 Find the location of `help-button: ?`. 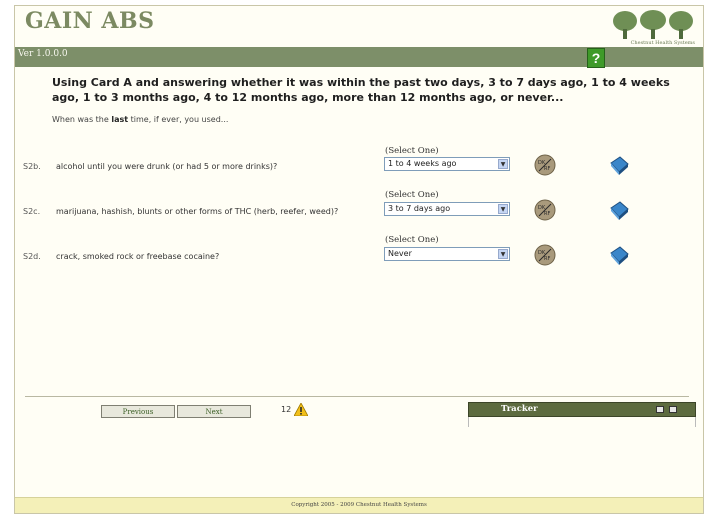

help-button: ? is located at coordinates (596, 58).